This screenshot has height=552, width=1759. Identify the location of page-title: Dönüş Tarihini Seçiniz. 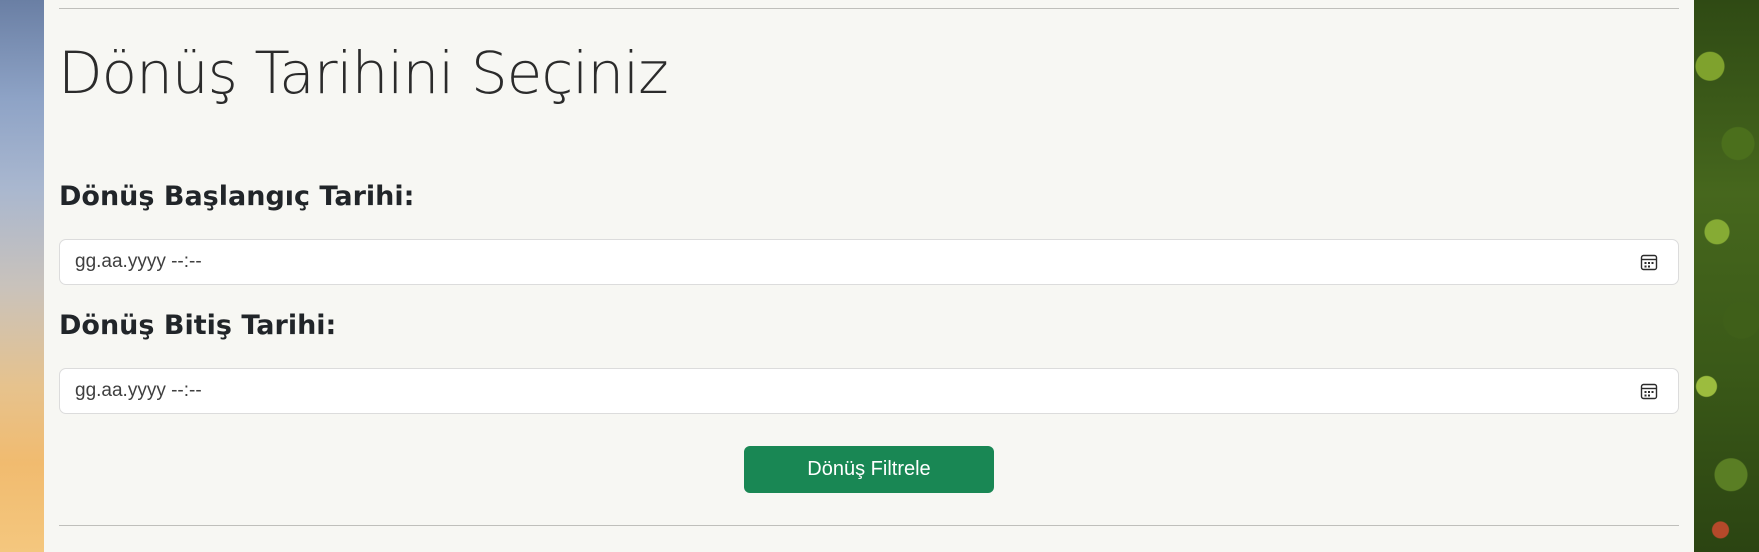
(363, 73).